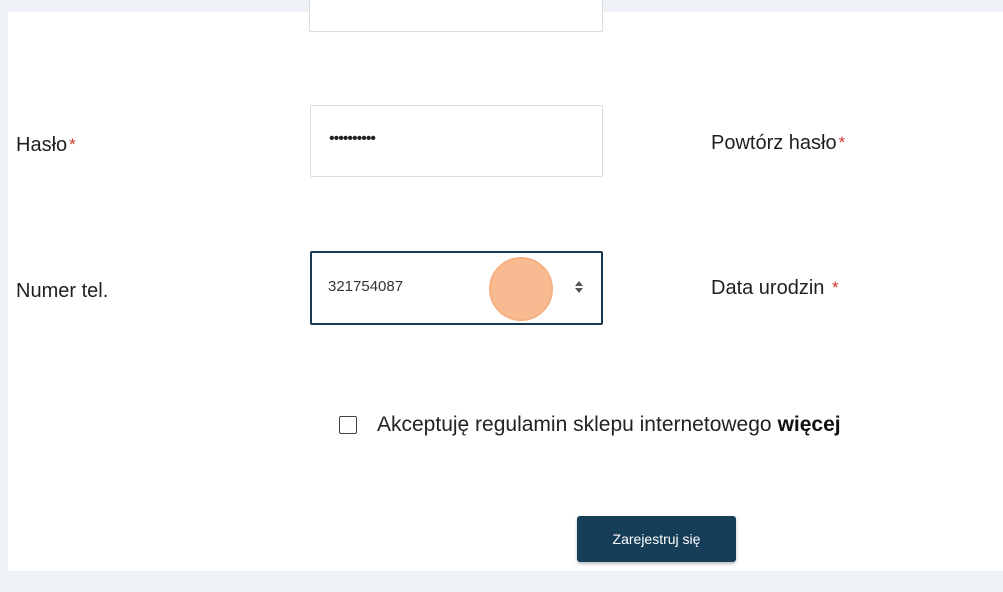 The height and width of the screenshot is (592, 1003). What do you see at coordinates (456, 141) in the screenshot?
I see `password-input: ••••••••••` at bounding box center [456, 141].